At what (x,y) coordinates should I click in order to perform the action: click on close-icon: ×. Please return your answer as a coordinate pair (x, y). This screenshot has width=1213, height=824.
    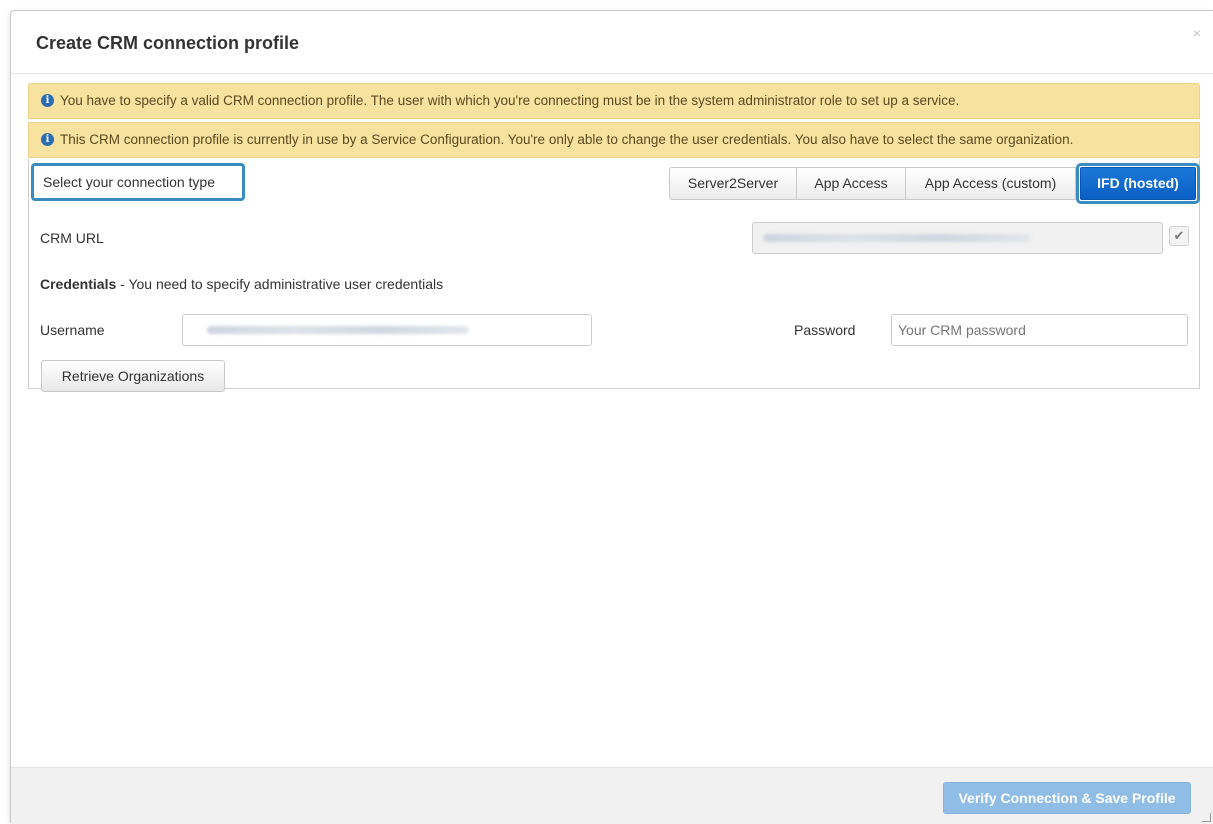
    Looking at the image, I should click on (1197, 33).